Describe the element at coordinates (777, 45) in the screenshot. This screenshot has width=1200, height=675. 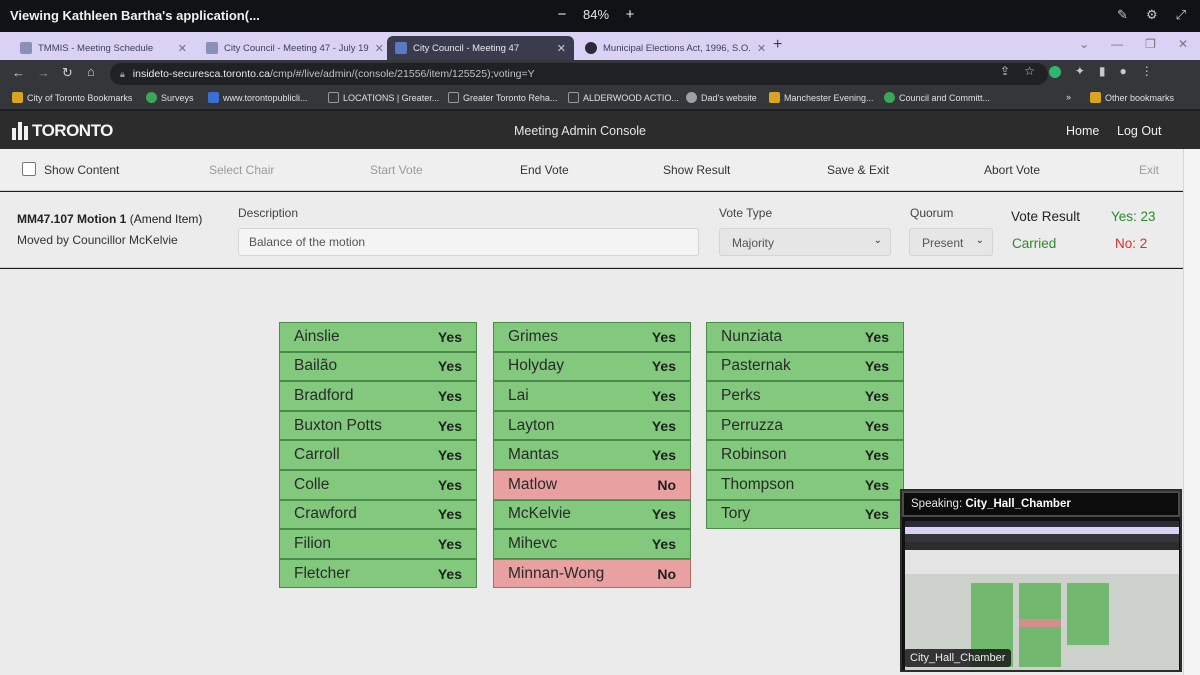
I see `new-tab-button: +` at that location.